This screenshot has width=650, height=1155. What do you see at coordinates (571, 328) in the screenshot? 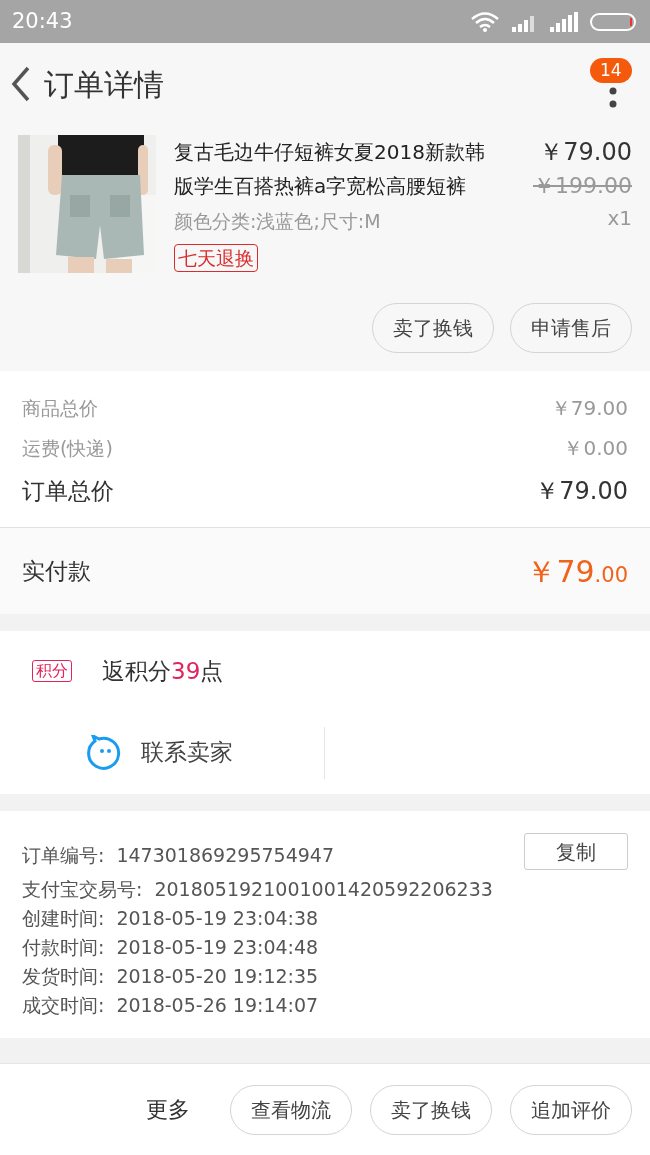
I see `action-button: 申请售后` at bounding box center [571, 328].